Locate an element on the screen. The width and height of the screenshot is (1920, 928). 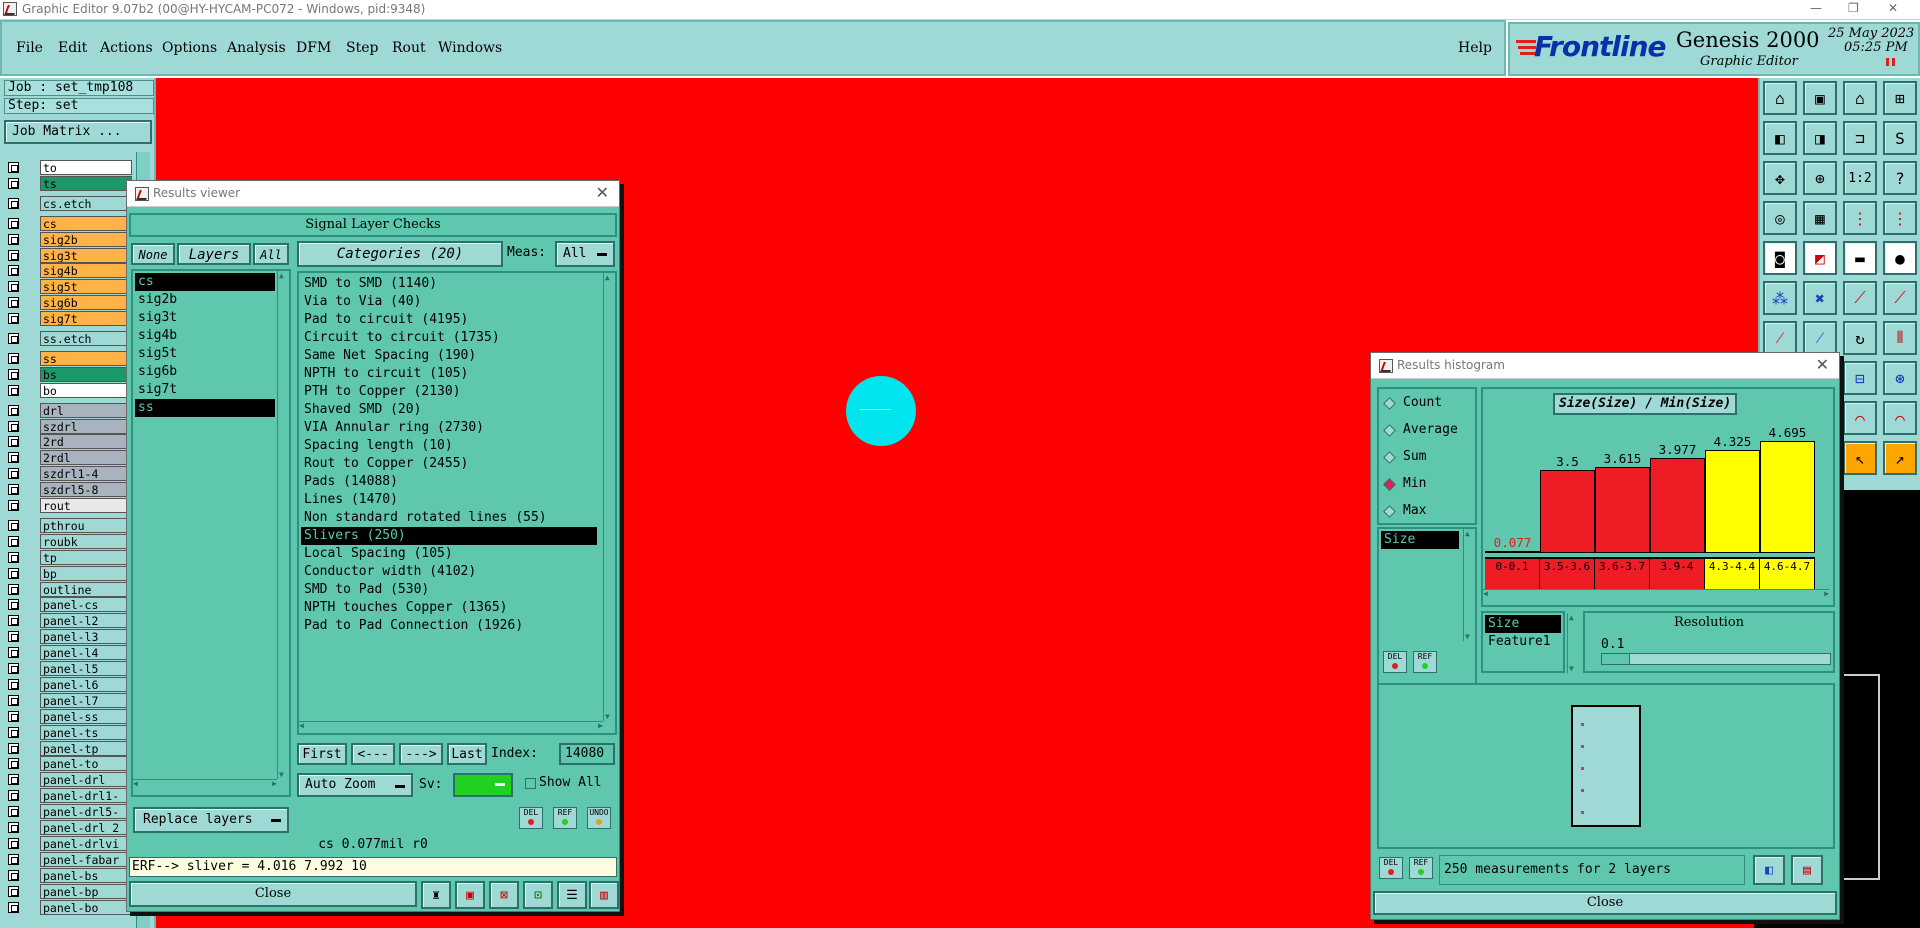
layer-row: sig2b is located at coordinates (70, 239).